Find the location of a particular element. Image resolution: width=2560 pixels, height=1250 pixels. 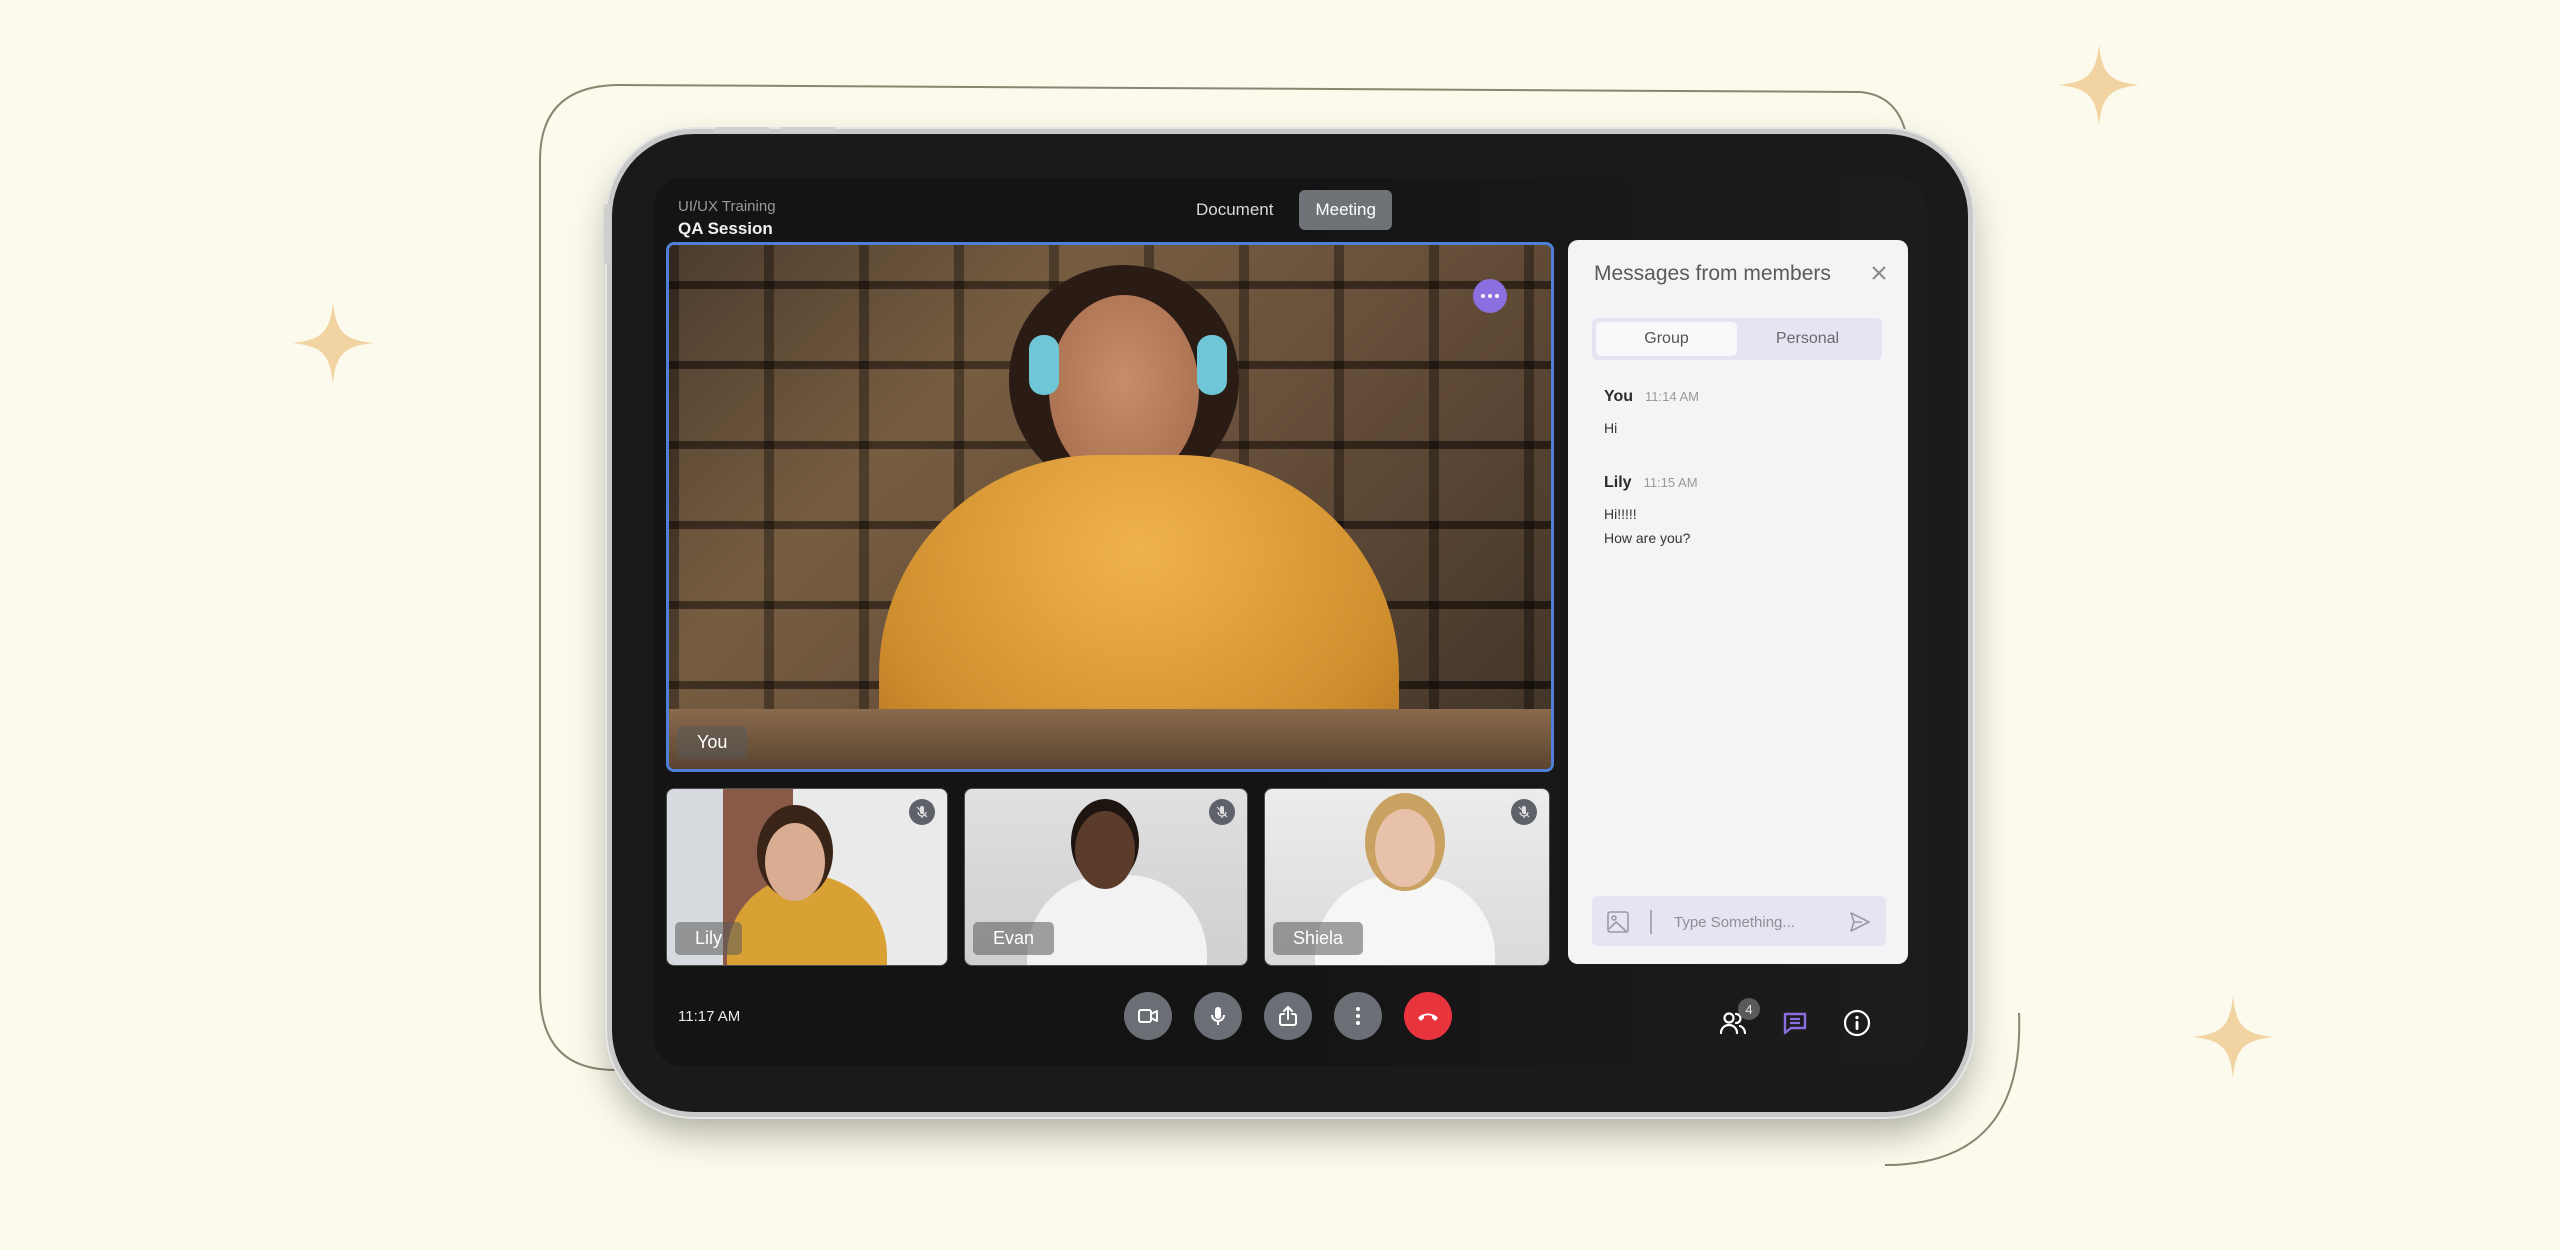

video-camera-icon is located at coordinates (1148, 1016).